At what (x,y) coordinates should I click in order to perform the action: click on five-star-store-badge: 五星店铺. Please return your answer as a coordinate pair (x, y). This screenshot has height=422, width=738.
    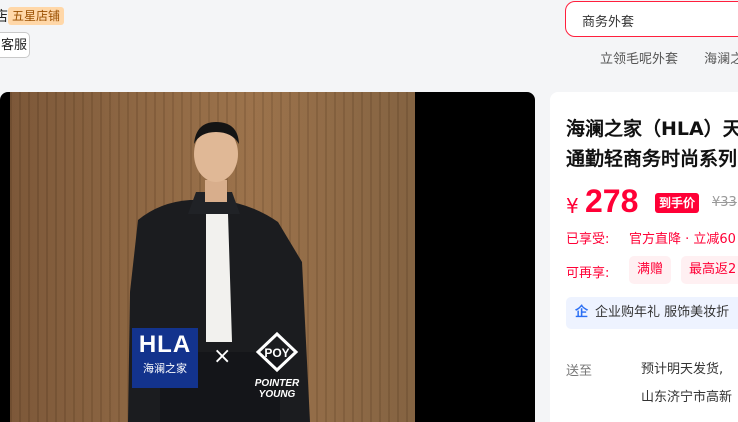
    Looking at the image, I should click on (36, 16).